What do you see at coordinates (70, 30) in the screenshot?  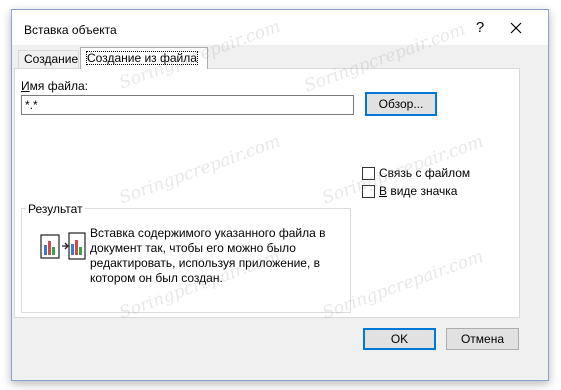 I see `dialog-title: Вставка объекта` at bounding box center [70, 30].